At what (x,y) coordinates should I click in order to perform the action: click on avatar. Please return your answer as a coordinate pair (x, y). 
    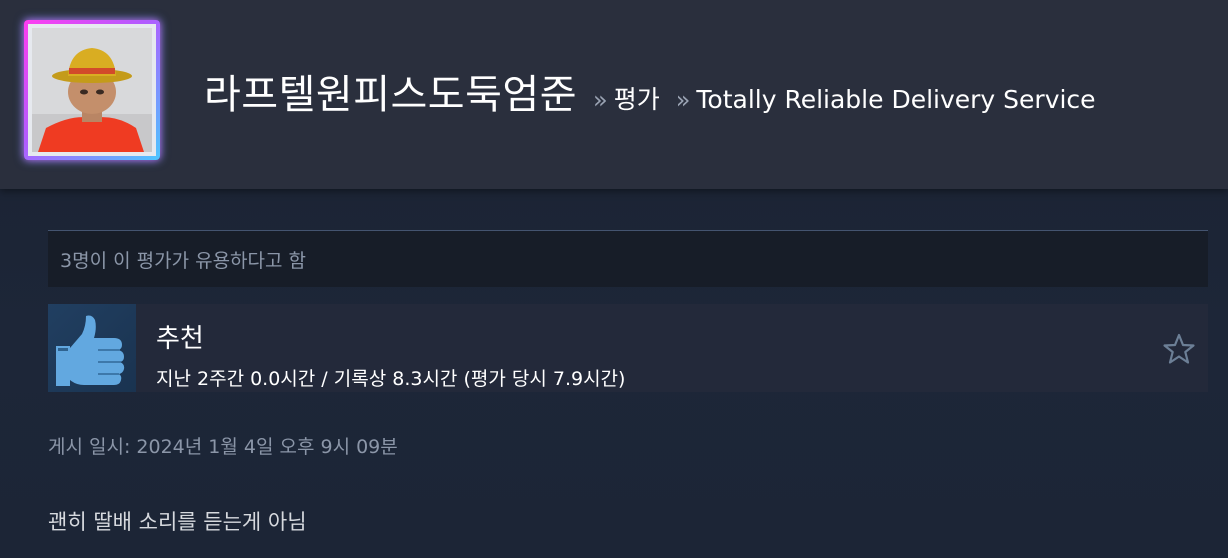
    Looking at the image, I should click on (92, 90).